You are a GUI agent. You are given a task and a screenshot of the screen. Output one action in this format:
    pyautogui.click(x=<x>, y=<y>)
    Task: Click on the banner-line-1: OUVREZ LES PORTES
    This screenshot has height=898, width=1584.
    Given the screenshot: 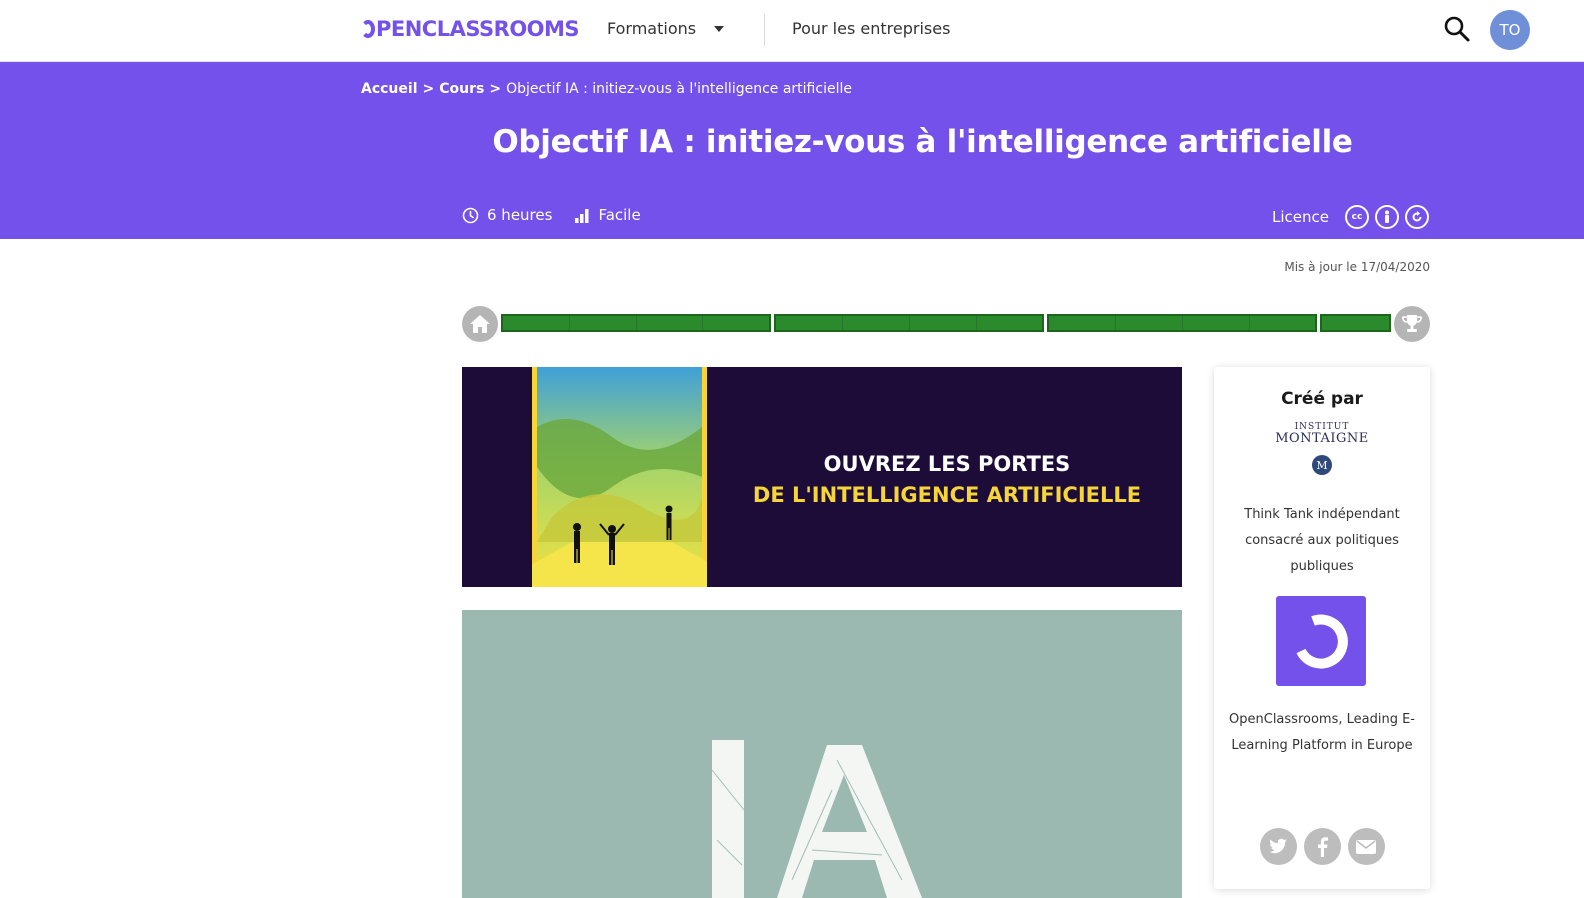 What is the action you would take?
    pyautogui.click(x=947, y=464)
    